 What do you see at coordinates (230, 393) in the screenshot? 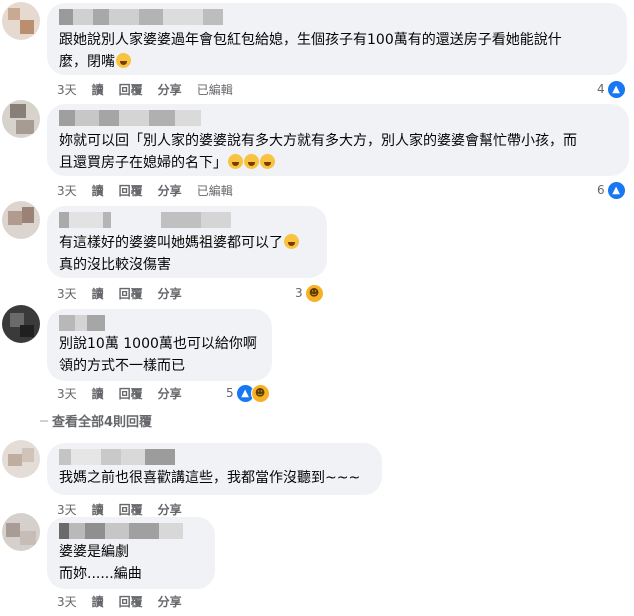
I see `reaction-count: 5` at bounding box center [230, 393].